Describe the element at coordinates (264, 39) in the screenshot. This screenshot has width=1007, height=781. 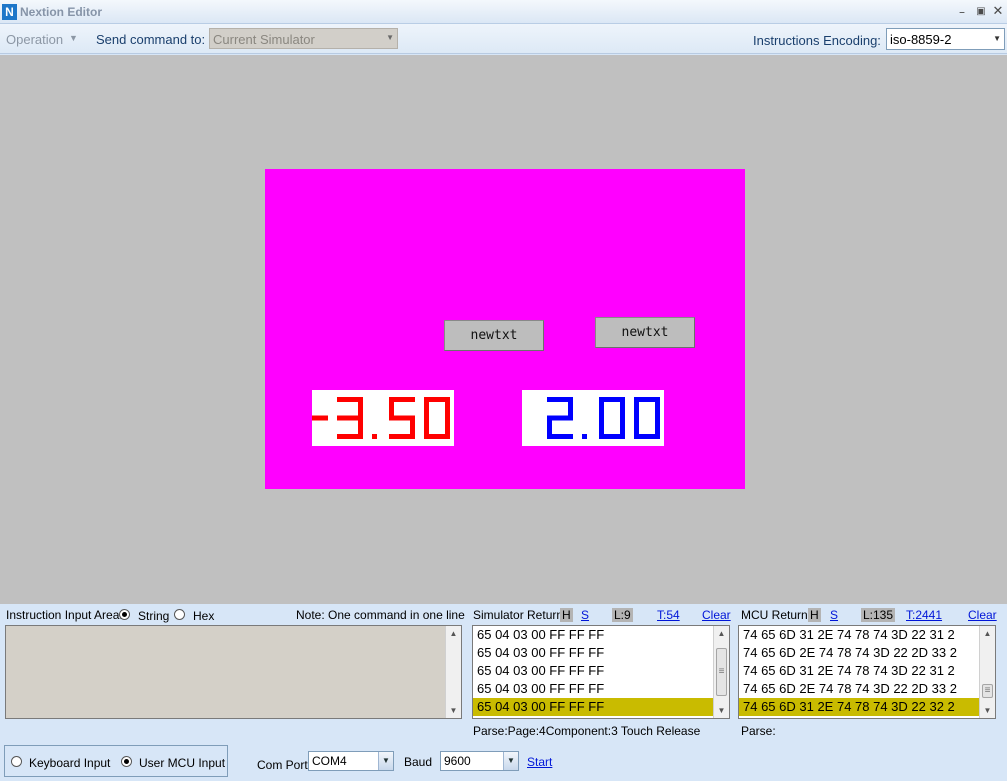
I see `send-target-value: Current Simulator` at that location.